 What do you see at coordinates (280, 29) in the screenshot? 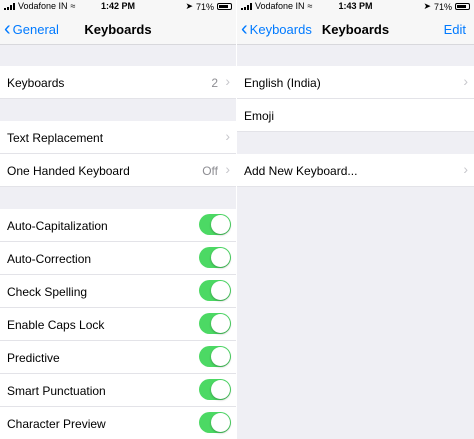
I see `back-label: Keyboards` at bounding box center [280, 29].